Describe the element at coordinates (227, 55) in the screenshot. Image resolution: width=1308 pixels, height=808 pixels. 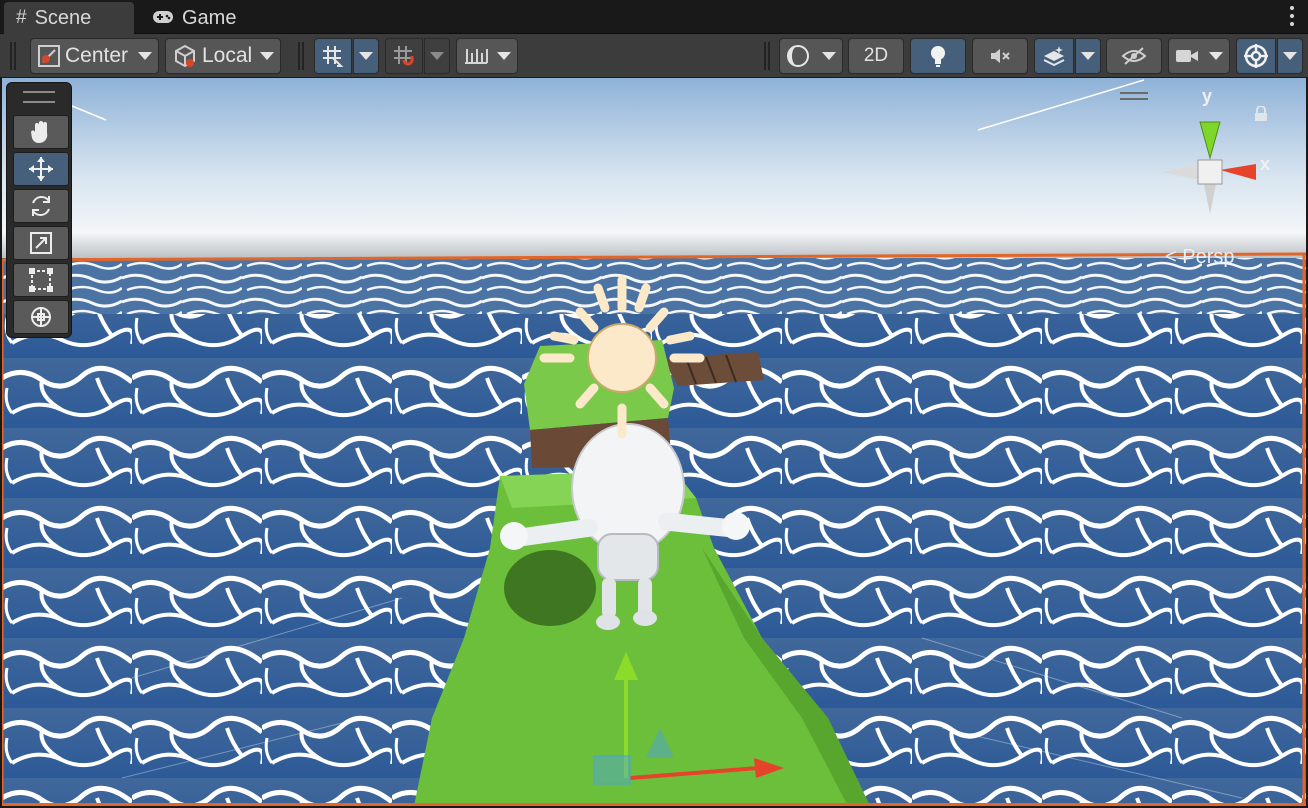
I see `pivot-rotation-label: Local` at that location.